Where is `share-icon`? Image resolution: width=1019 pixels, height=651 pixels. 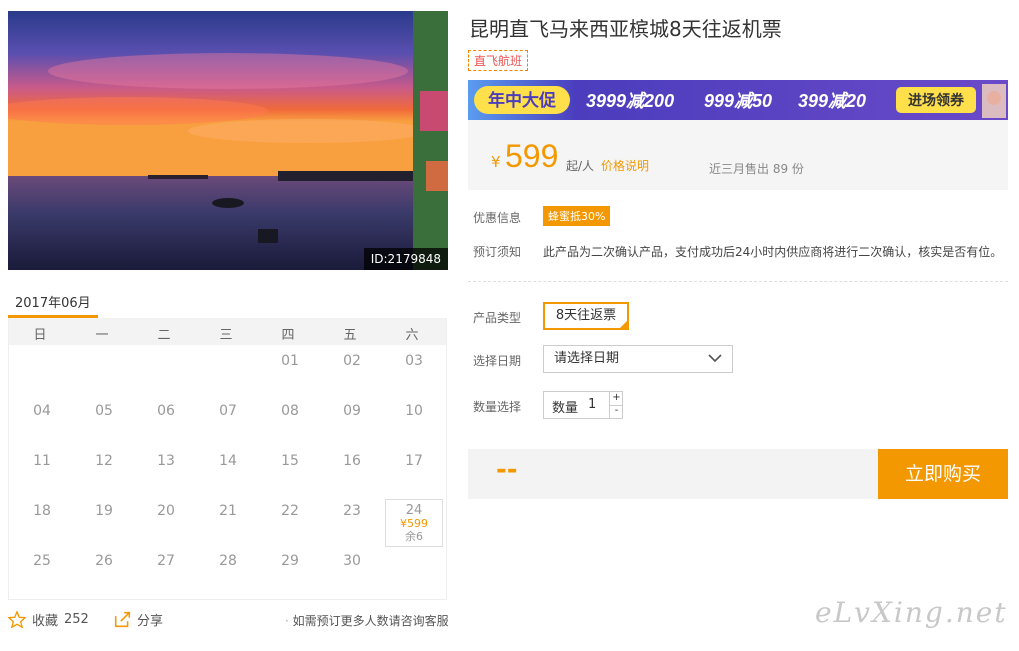
share-icon is located at coordinates (122, 619).